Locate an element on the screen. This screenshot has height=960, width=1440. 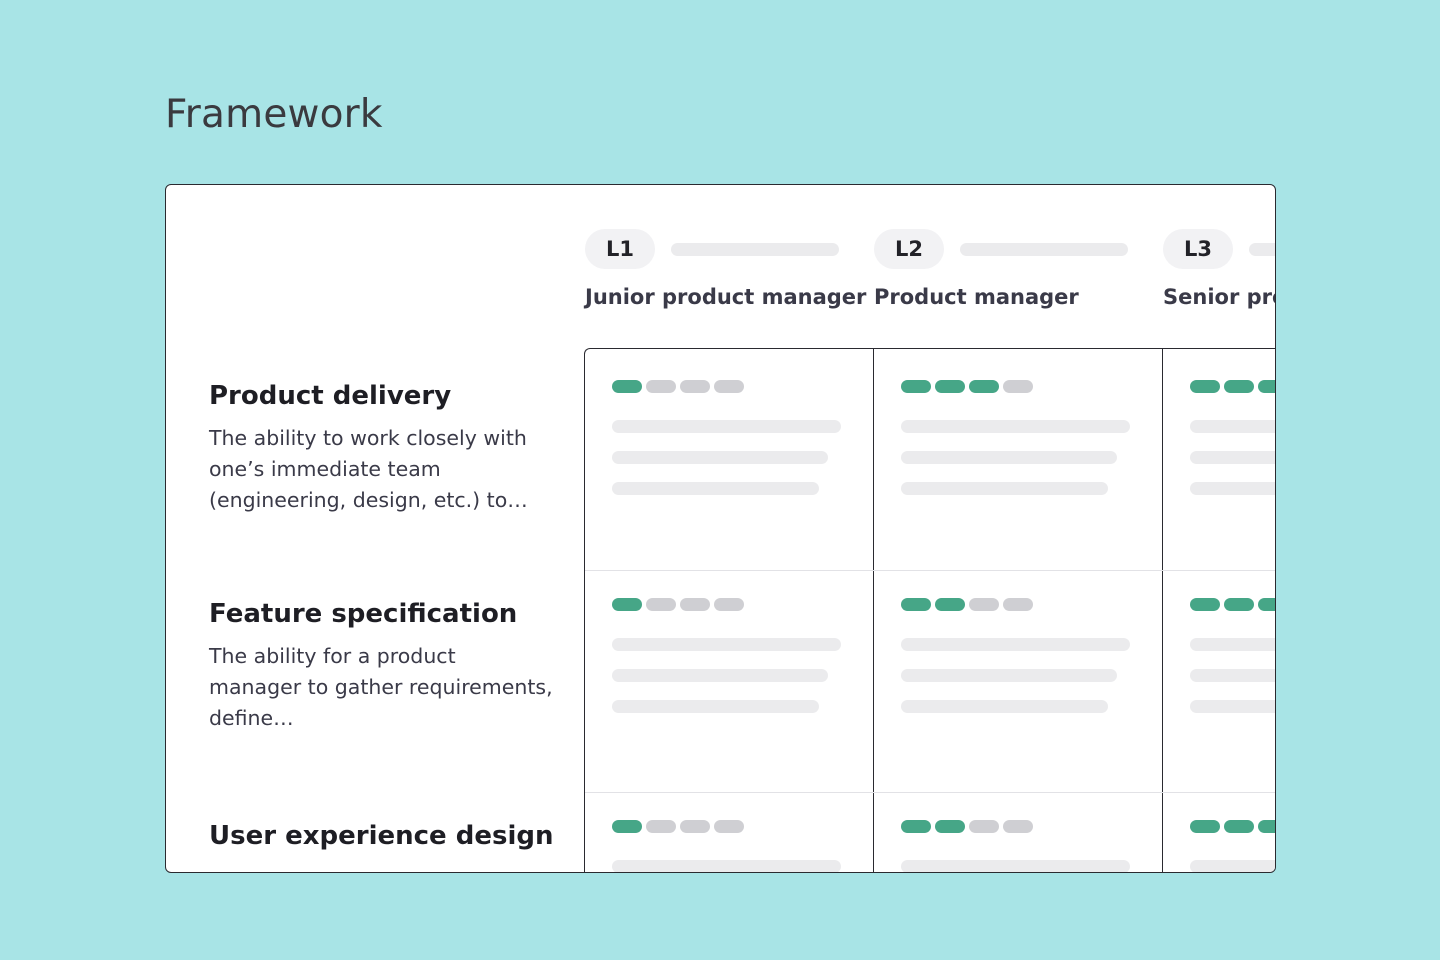
level-badge: L3 is located at coordinates (1198, 249).